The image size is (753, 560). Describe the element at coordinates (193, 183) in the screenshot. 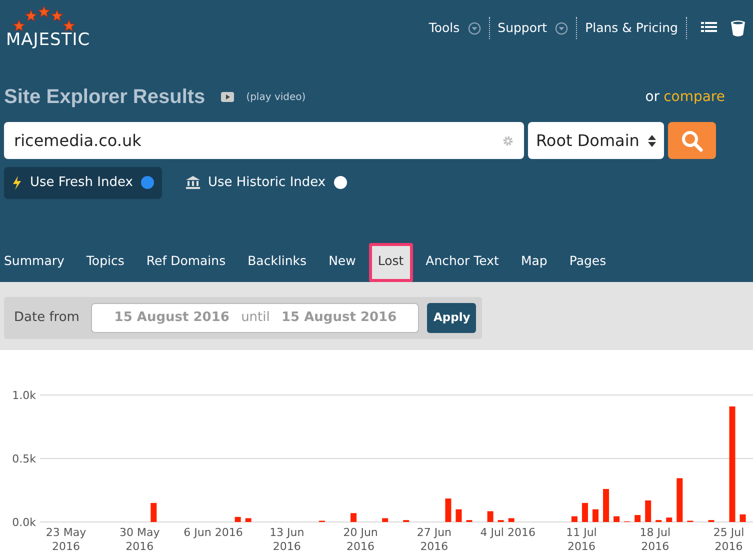

I see `building-icon` at that location.